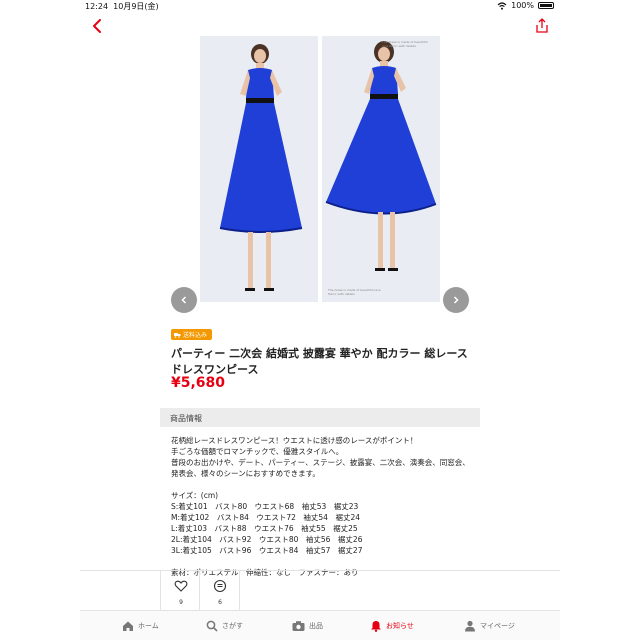 The width and height of the screenshot is (640, 640). What do you see at coordinates (307, 626) in the screenshot?
I see `tab-sell: 出品` at bounding box center [307, 626].